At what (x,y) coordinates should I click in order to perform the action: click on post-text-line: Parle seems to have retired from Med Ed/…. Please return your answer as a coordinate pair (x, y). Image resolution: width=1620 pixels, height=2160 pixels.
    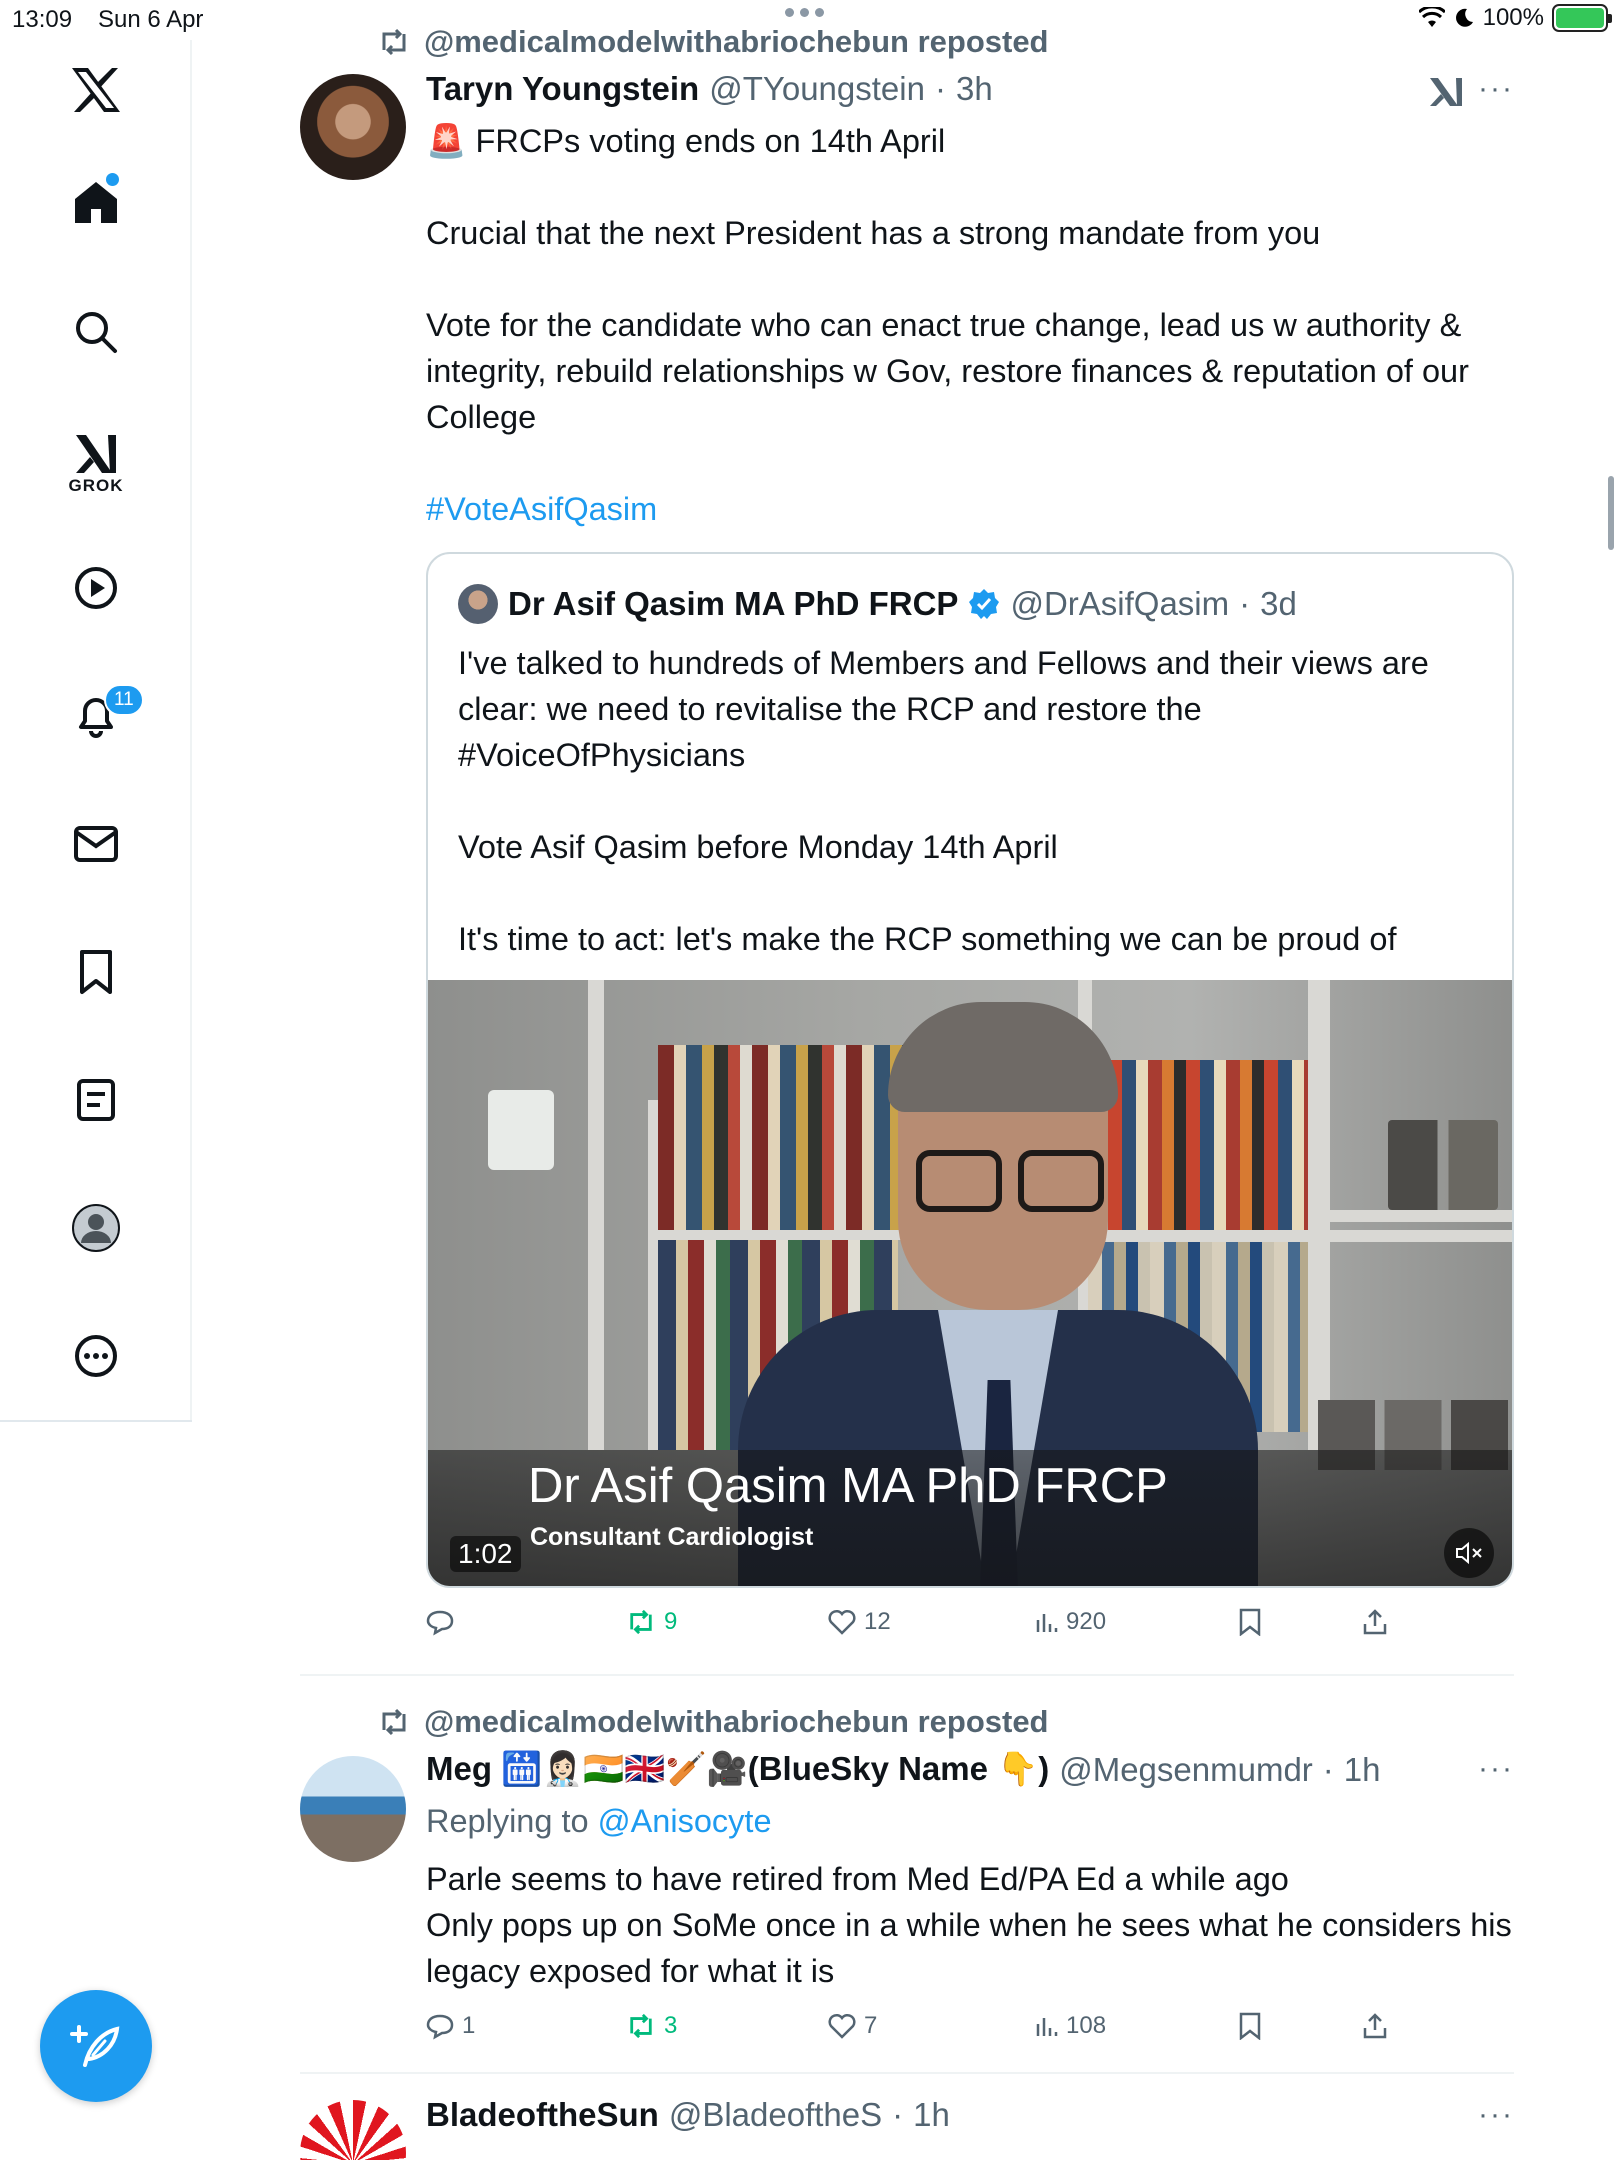
    Looking at the image, I should click on (857, 1879).